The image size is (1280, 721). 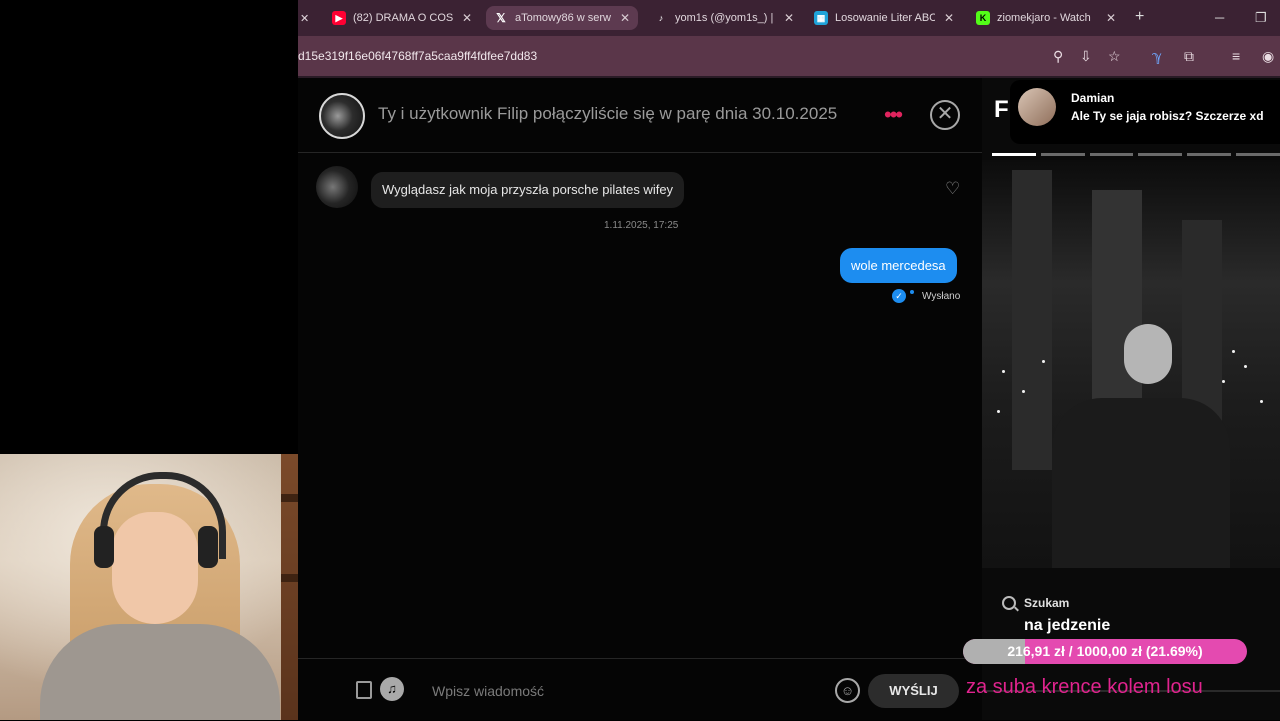 What do you see at coordinates (821, 18) in the screenshot?
I see `grid-icon: ▦` at bounding box center [821, 18].